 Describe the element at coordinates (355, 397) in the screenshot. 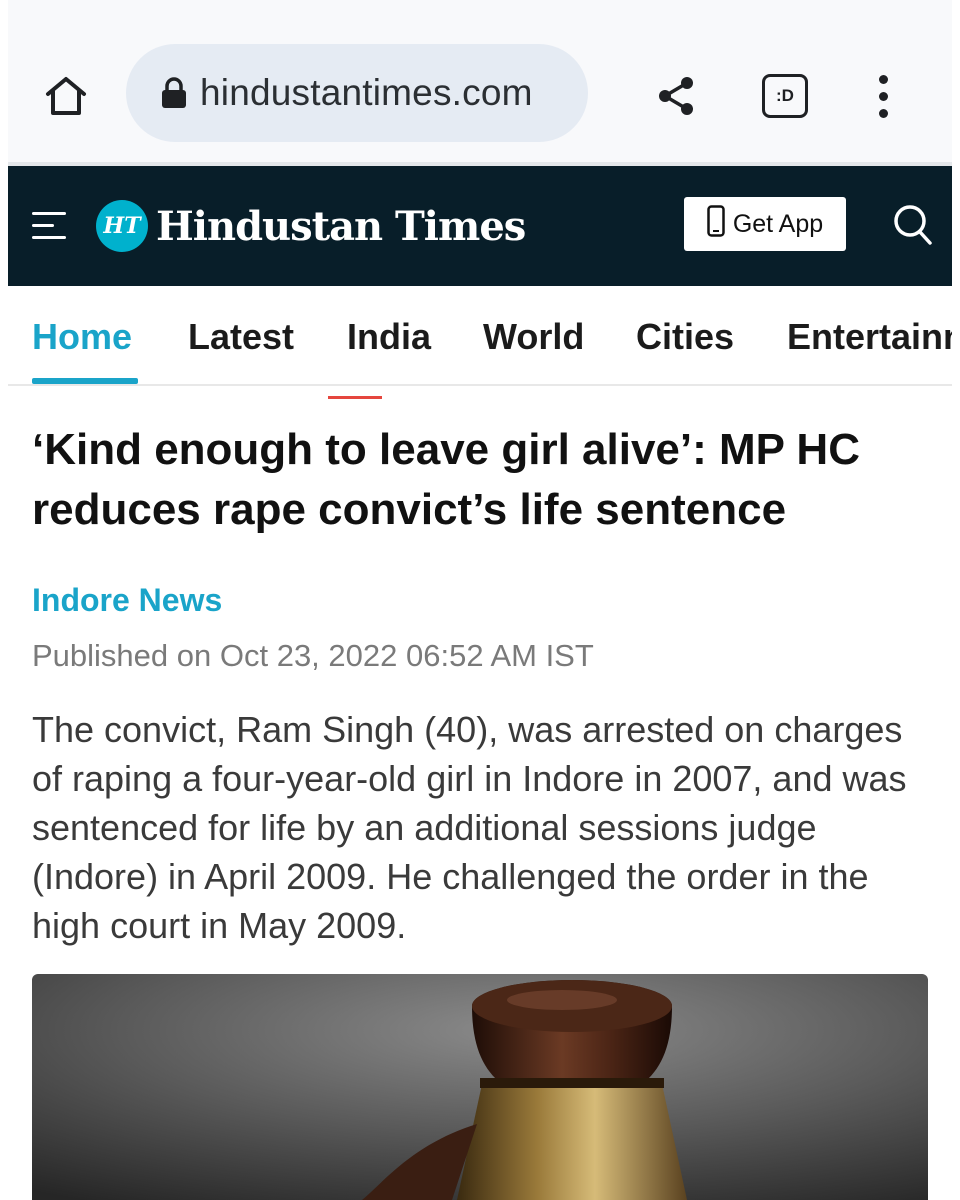

I see `accent-dash` at that location.